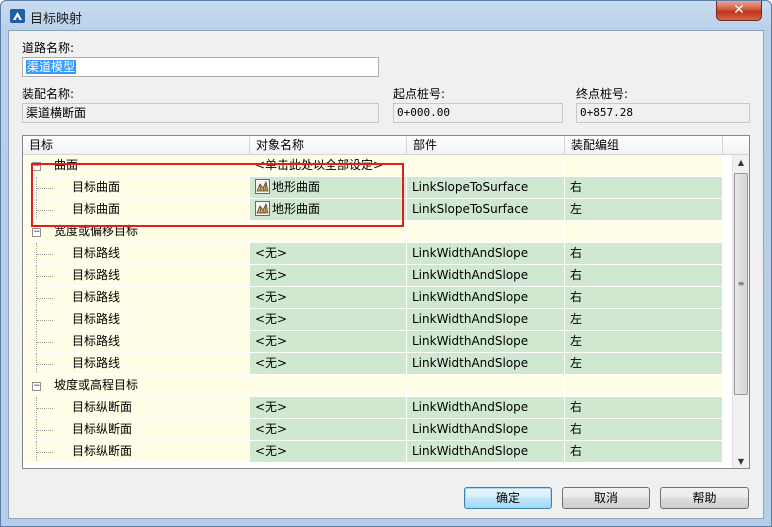 This screenshot has width=772, height=527. I want to click on column-header-target: 目标, so click(136, 145).